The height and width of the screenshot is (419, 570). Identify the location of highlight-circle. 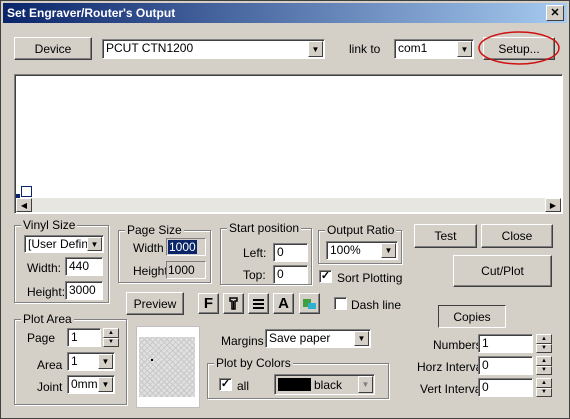
(519, 48).